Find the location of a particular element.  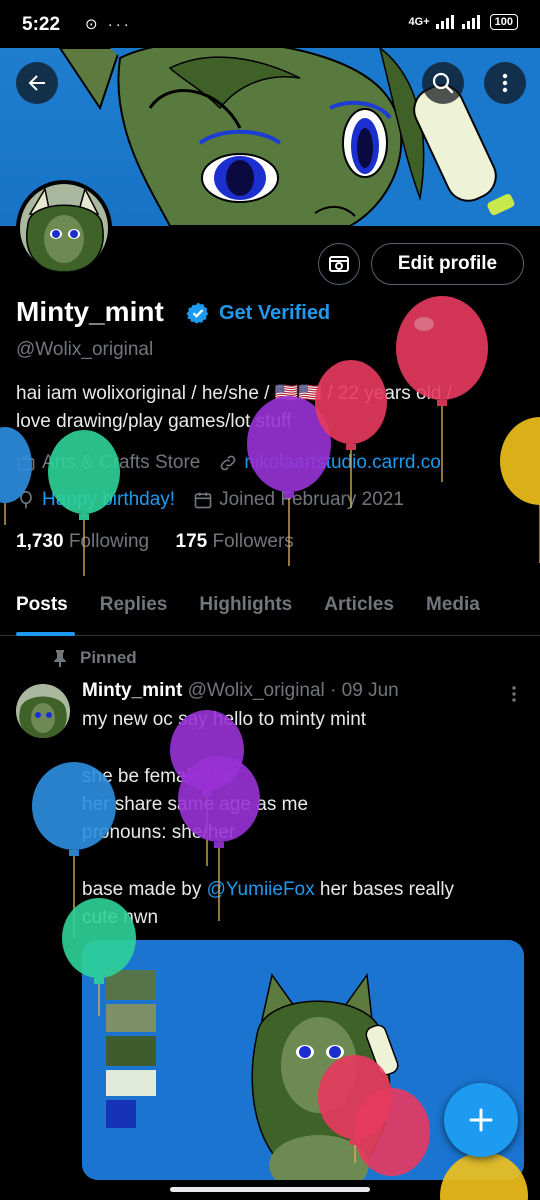

post-text-line: base made by @YumiieFox her bases really is located at coordinates (268, 890).